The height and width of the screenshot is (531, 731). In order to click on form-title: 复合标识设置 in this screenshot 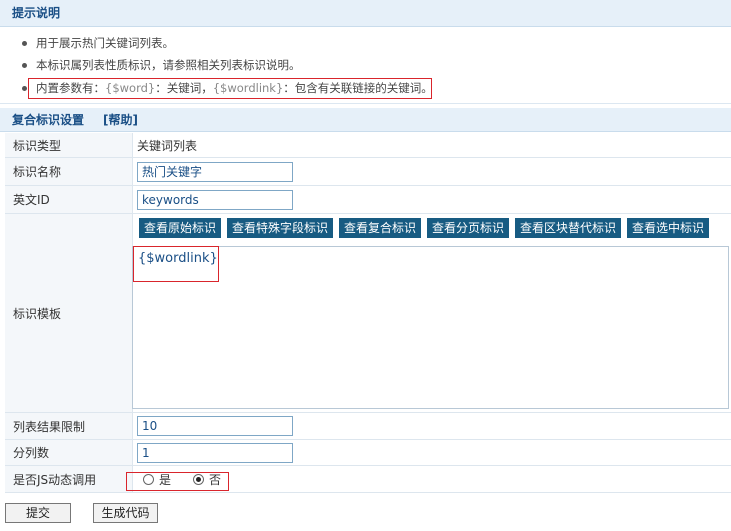, I will do `click(48, 120)`.